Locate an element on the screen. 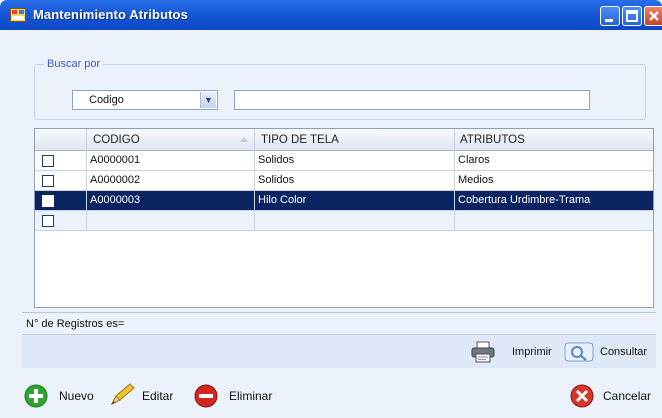  cell-tipo-tela: Hilo Color is located at coordinates (355, 201).